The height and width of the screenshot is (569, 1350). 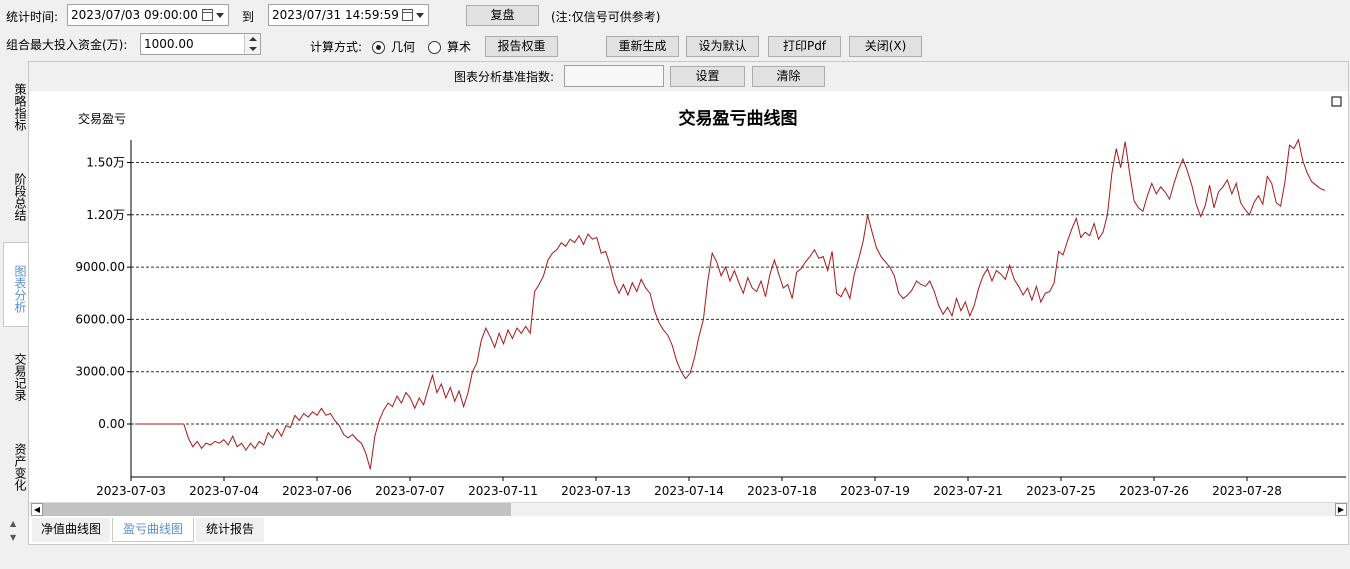 I want to click on x-tick-label: 2023-07-04, so click(x=224, y=491).